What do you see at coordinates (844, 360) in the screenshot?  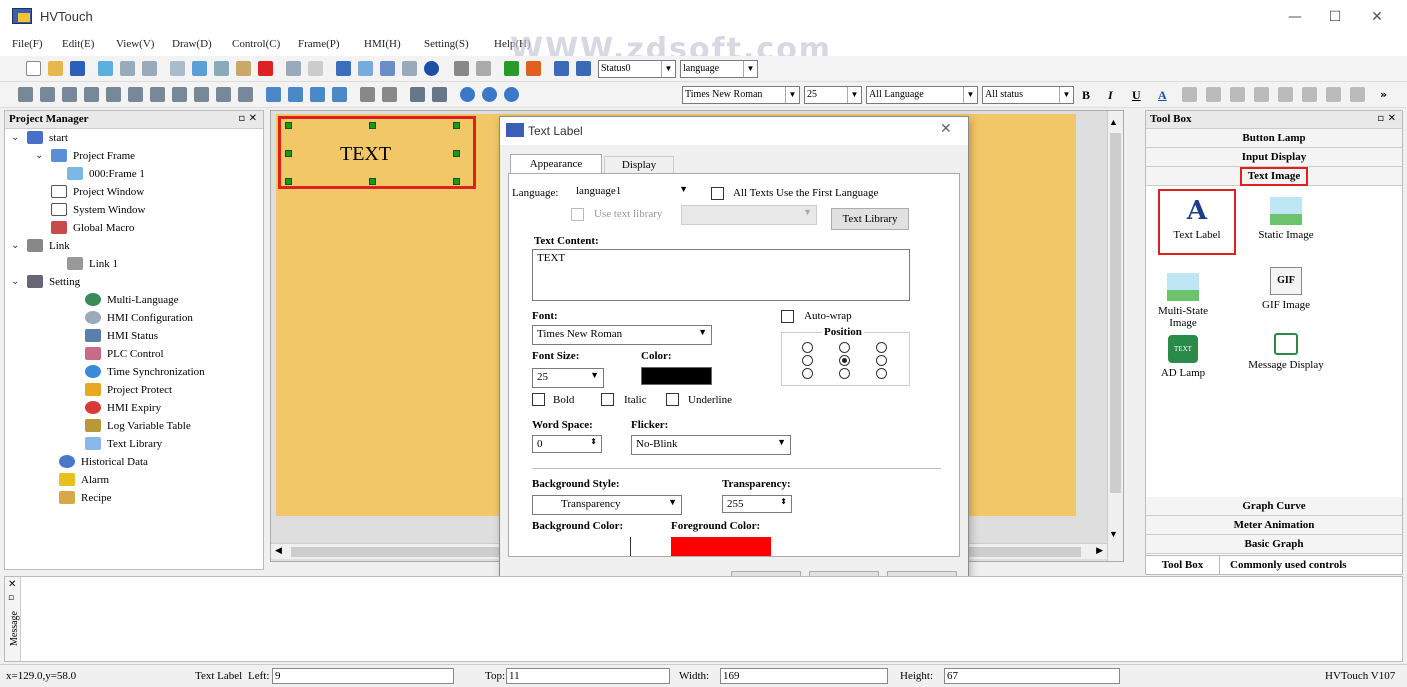 I see `position-middle-center` at bounding box center [844, 360].